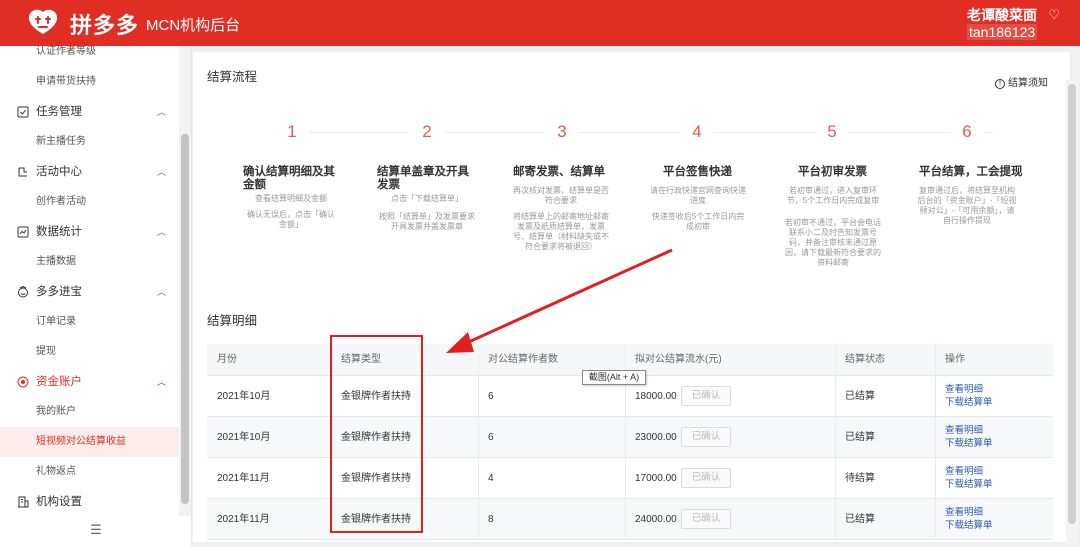  What do you see at coordinates (59, 172) in the screenshot?
I see `sidebar-group-label: 活动中心` at bounding box center [59, 172].